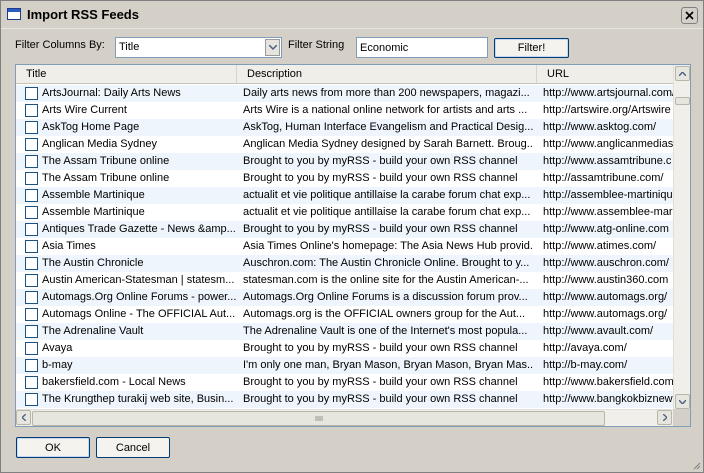 Image resolution: width=704 pixels, height=473 pixels. Describe the element at coordinates (53, 447) in the screenshot. I see `ok-button: OK` at that location.